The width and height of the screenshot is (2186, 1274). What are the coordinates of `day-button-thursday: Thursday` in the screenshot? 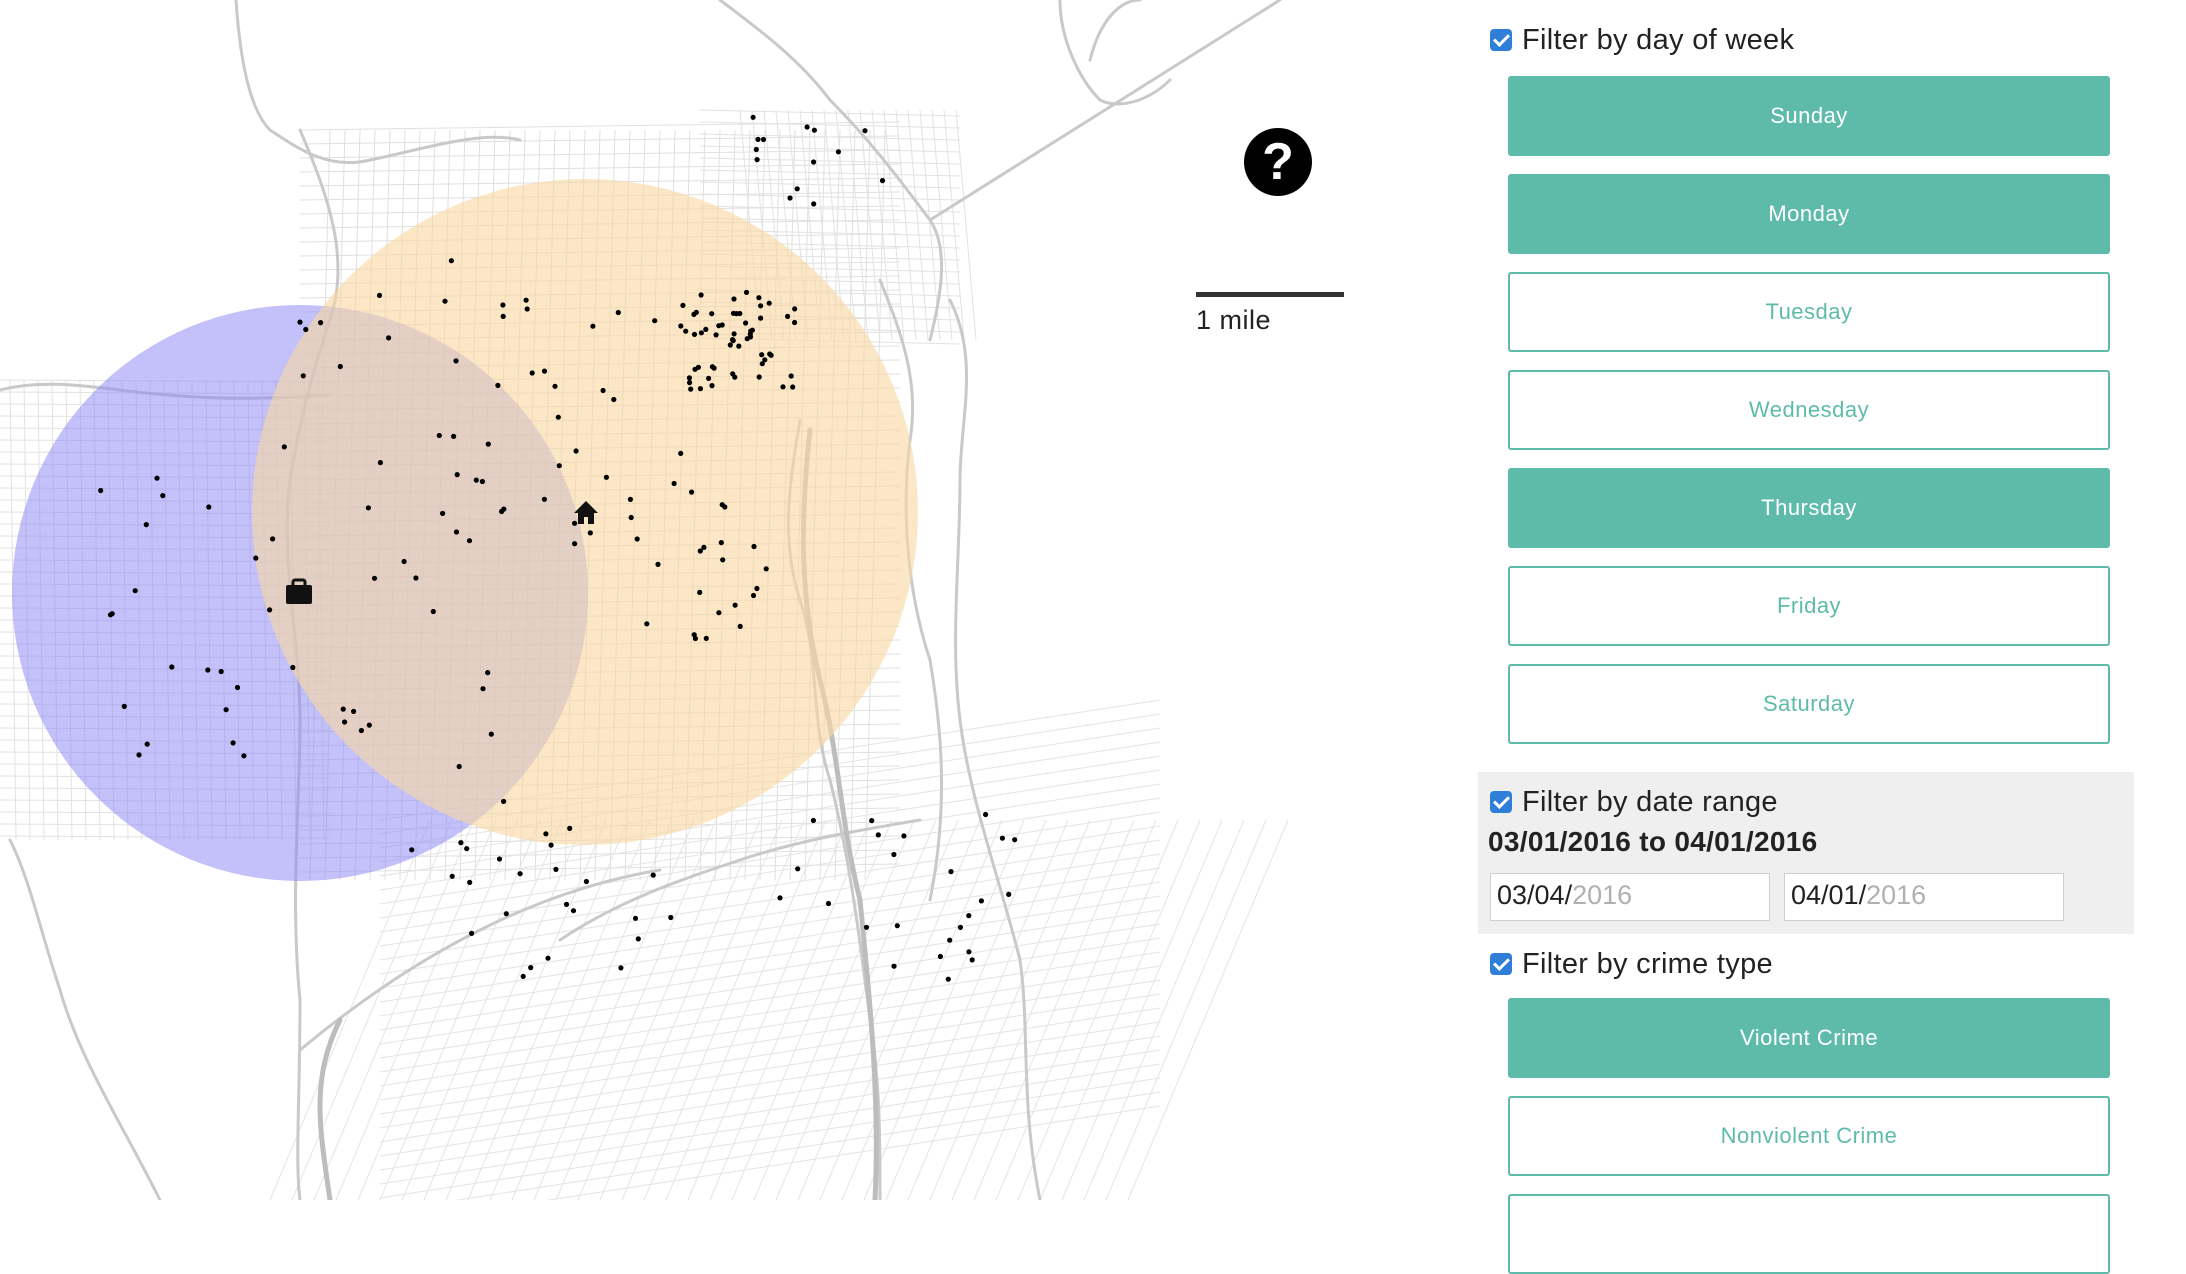 It's located at (1809, 508).